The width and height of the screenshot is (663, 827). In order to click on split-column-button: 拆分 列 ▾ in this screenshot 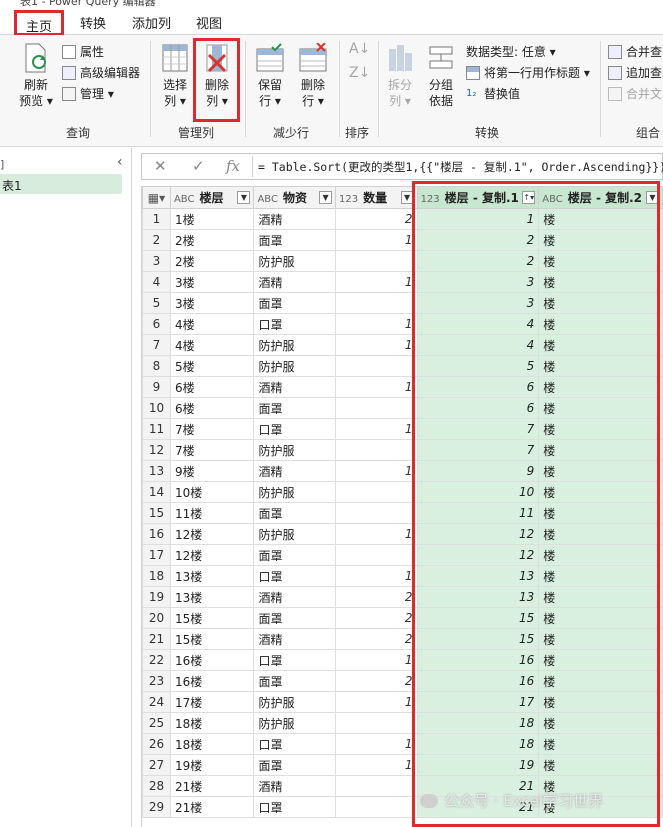, I will do `click(400, 76)`.